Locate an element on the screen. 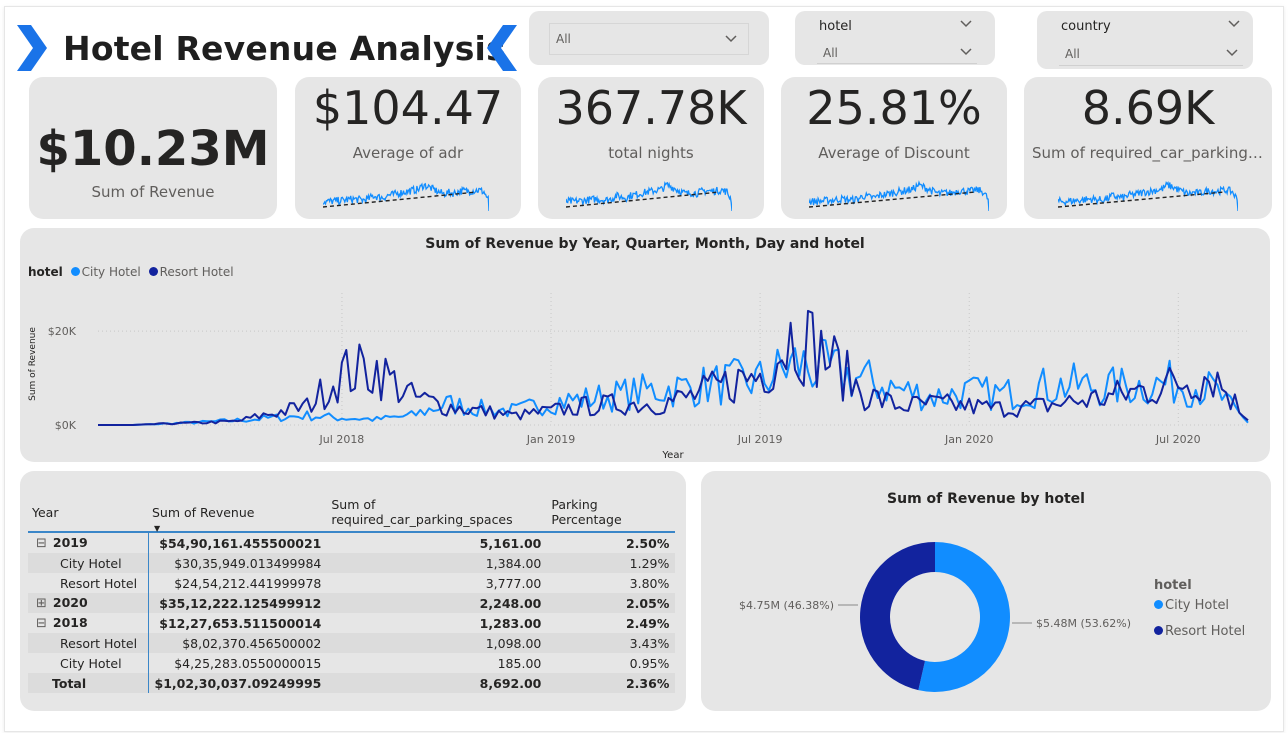 This screenshot has height=733, width=1288. y-tick-label: $0K is located at coordinates (66, 425).